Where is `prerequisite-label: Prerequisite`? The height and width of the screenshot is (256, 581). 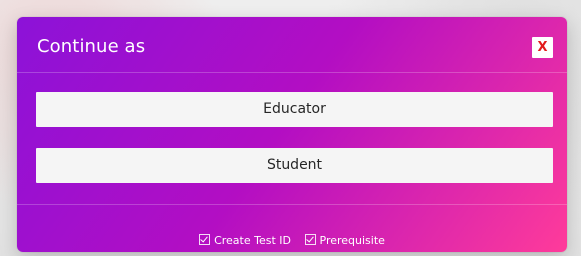
prerequisite-label: Prerequisite is located at coordinates (352, 240).